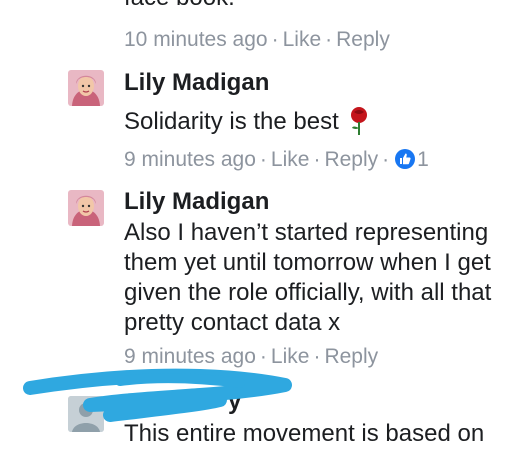  I want to click on comment-meta: 9 minutes ago · Like · Reply · 1, so click(276, 159).